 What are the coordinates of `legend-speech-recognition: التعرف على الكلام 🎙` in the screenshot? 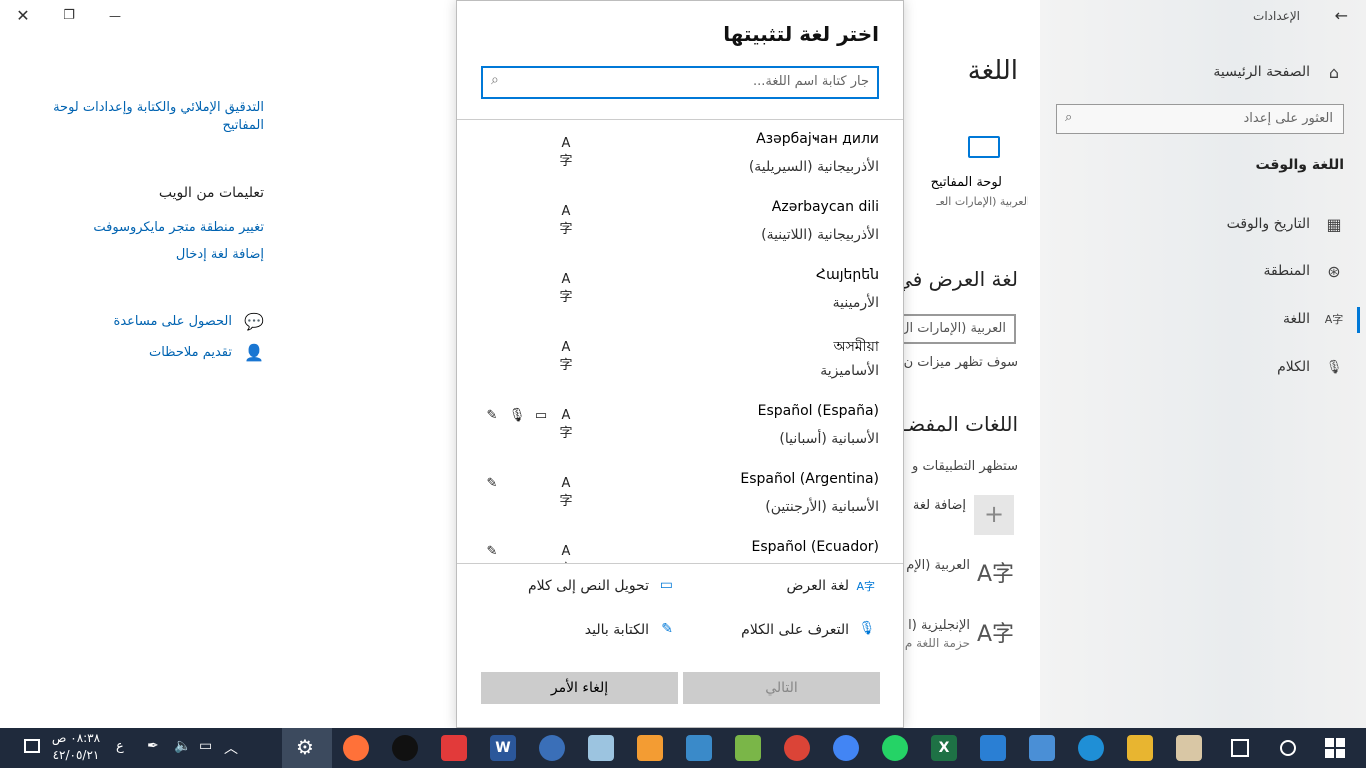 It's located at (808, 629).